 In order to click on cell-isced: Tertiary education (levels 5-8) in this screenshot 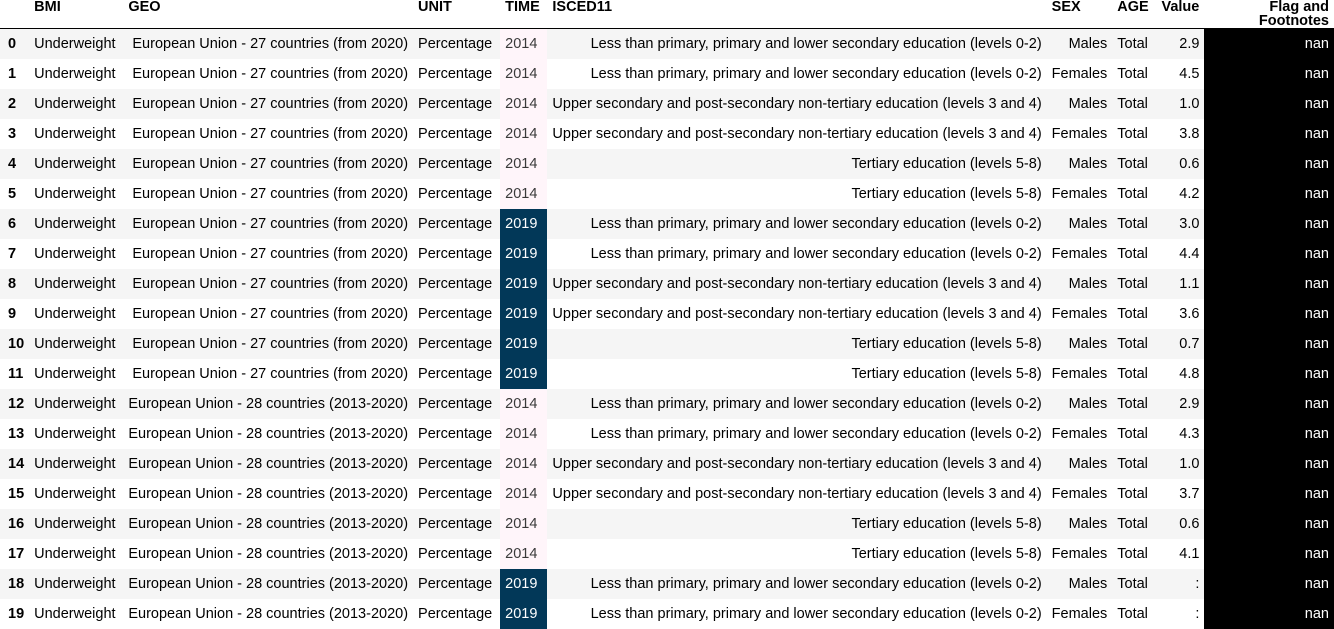, I will do `click(946, 374)`.